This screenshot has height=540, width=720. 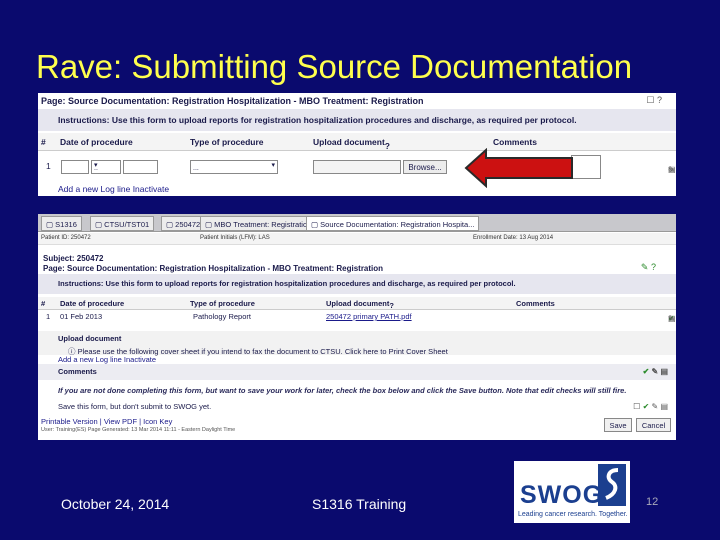 I want to click on patient-initials: Patient Initials (LFM): LAS, so click(x=235, y=238).